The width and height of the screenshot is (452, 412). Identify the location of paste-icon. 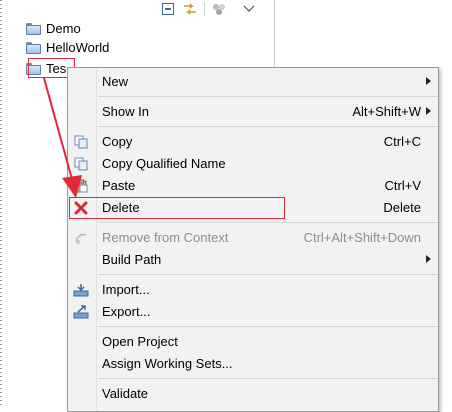
(81, 186).